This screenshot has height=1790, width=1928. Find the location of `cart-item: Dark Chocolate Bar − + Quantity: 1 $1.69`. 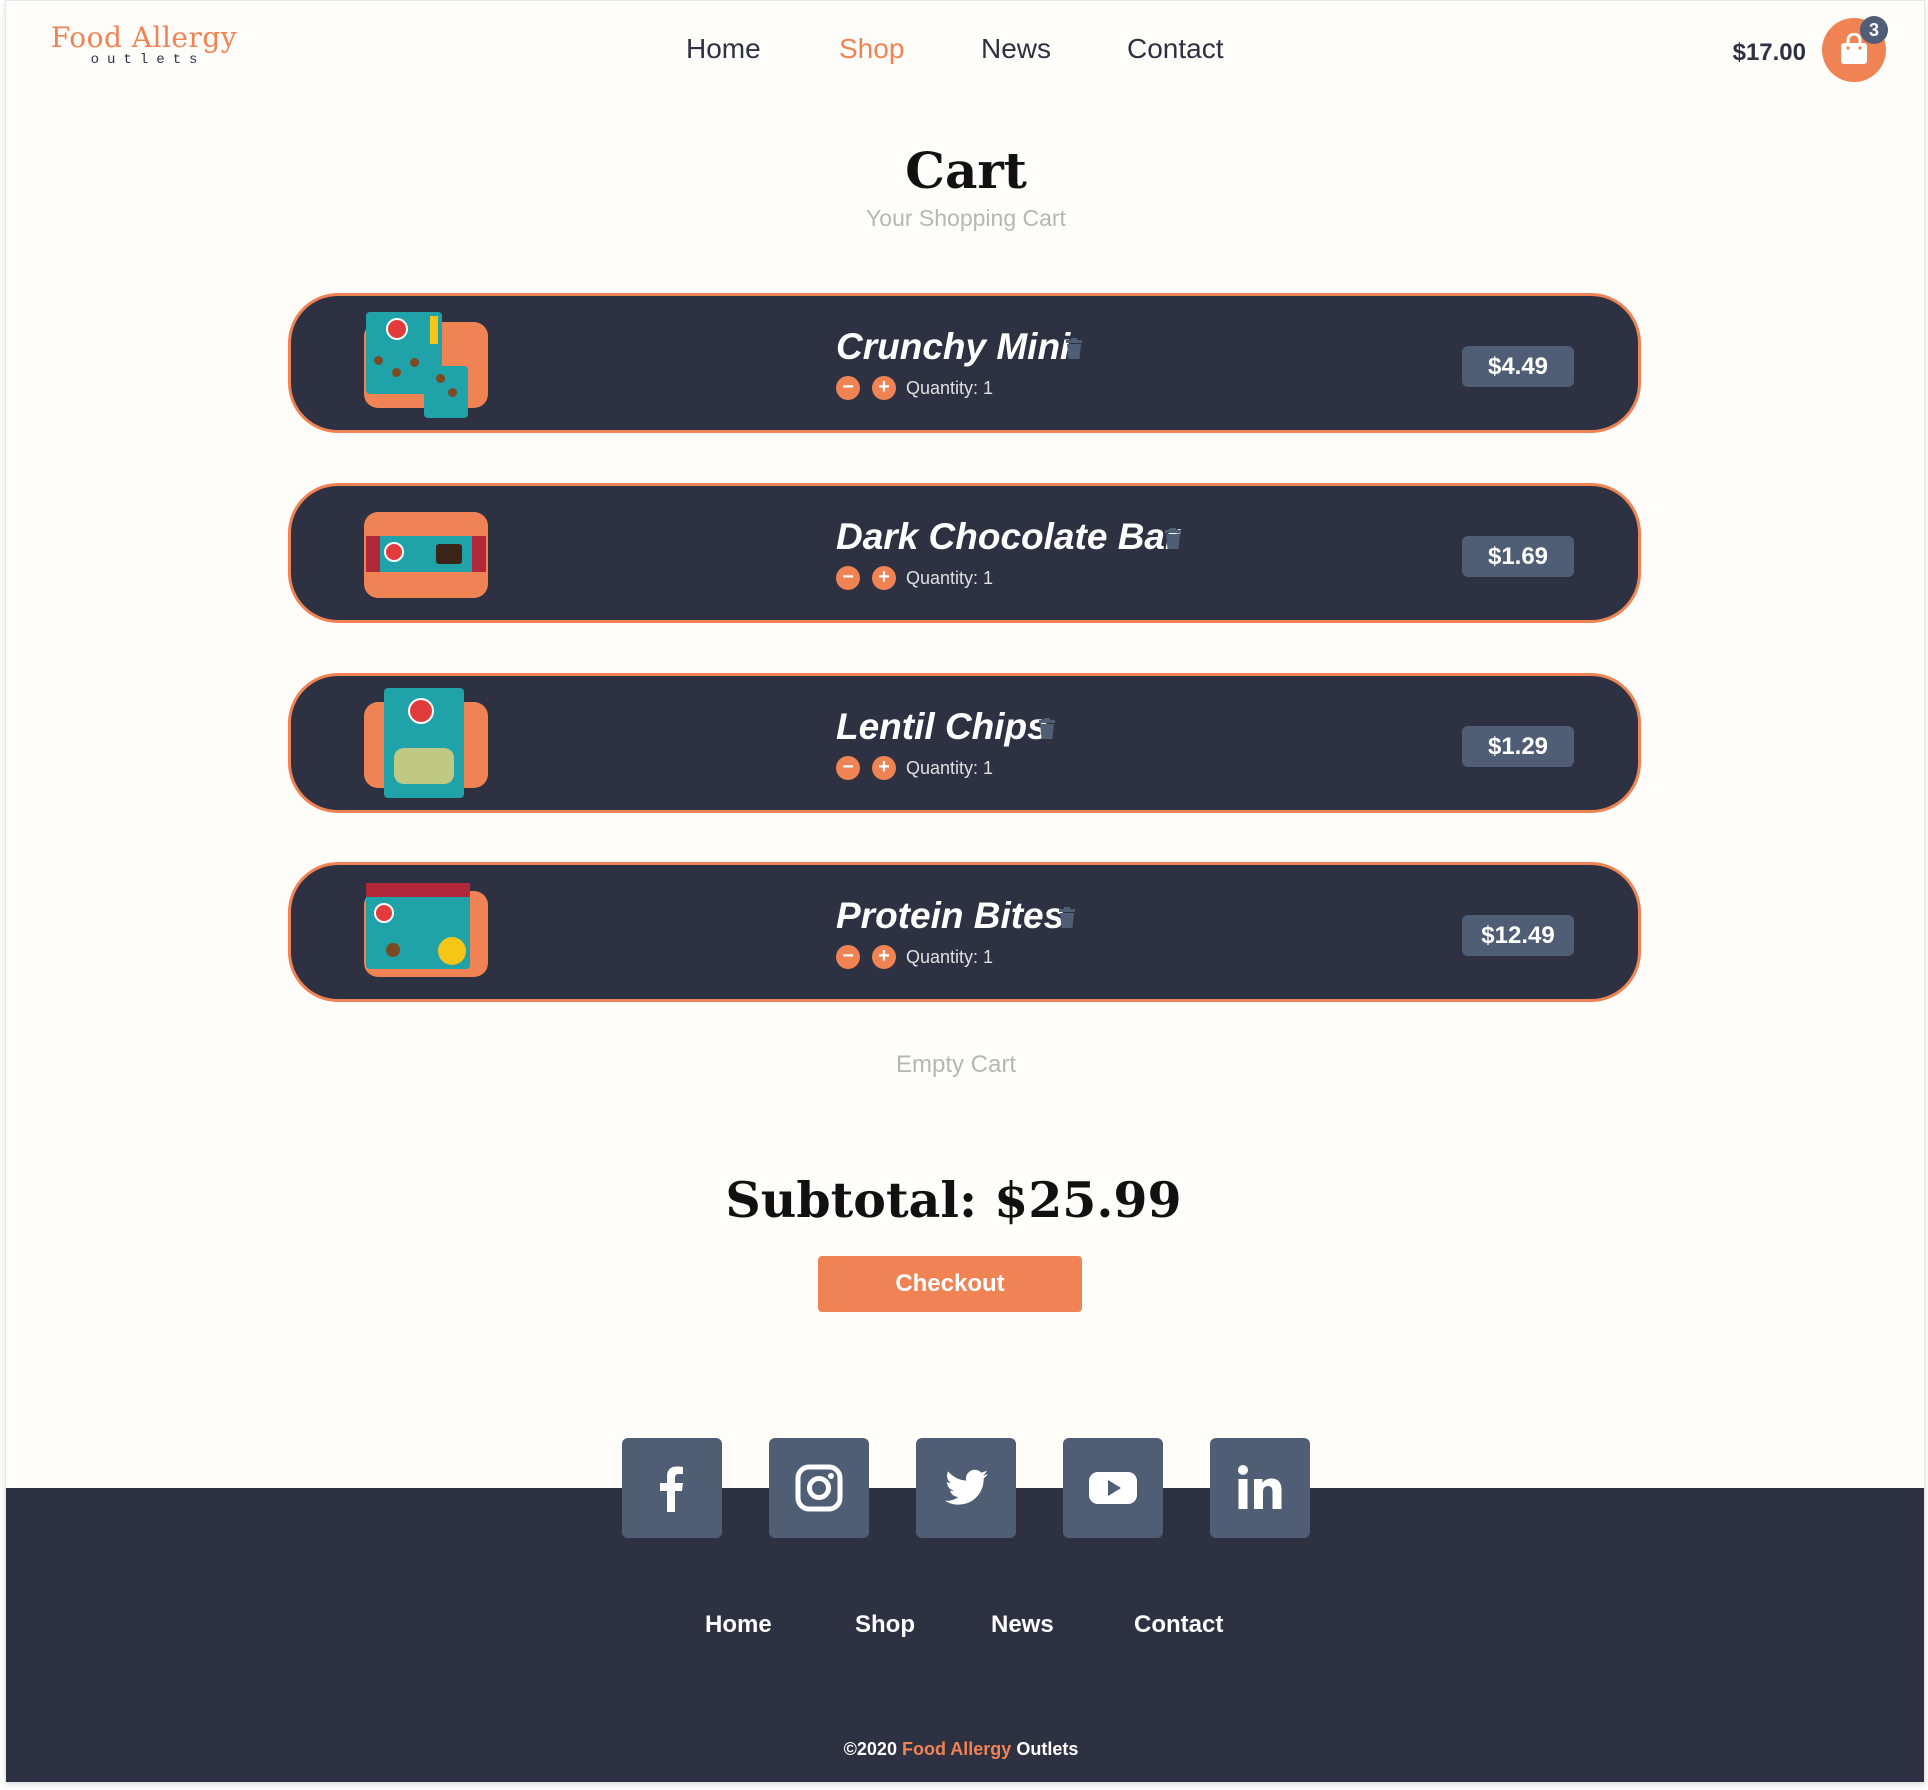

cart-item: Dark Chocolate Bar − + Quantity: 1 $1.69 is located at coordinates (964, 553).